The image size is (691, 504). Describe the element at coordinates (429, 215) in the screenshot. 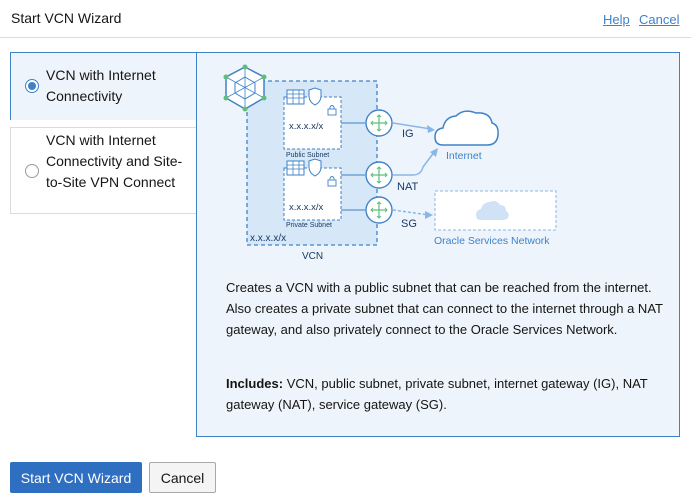

I see `sg-arrowhead` at that location.